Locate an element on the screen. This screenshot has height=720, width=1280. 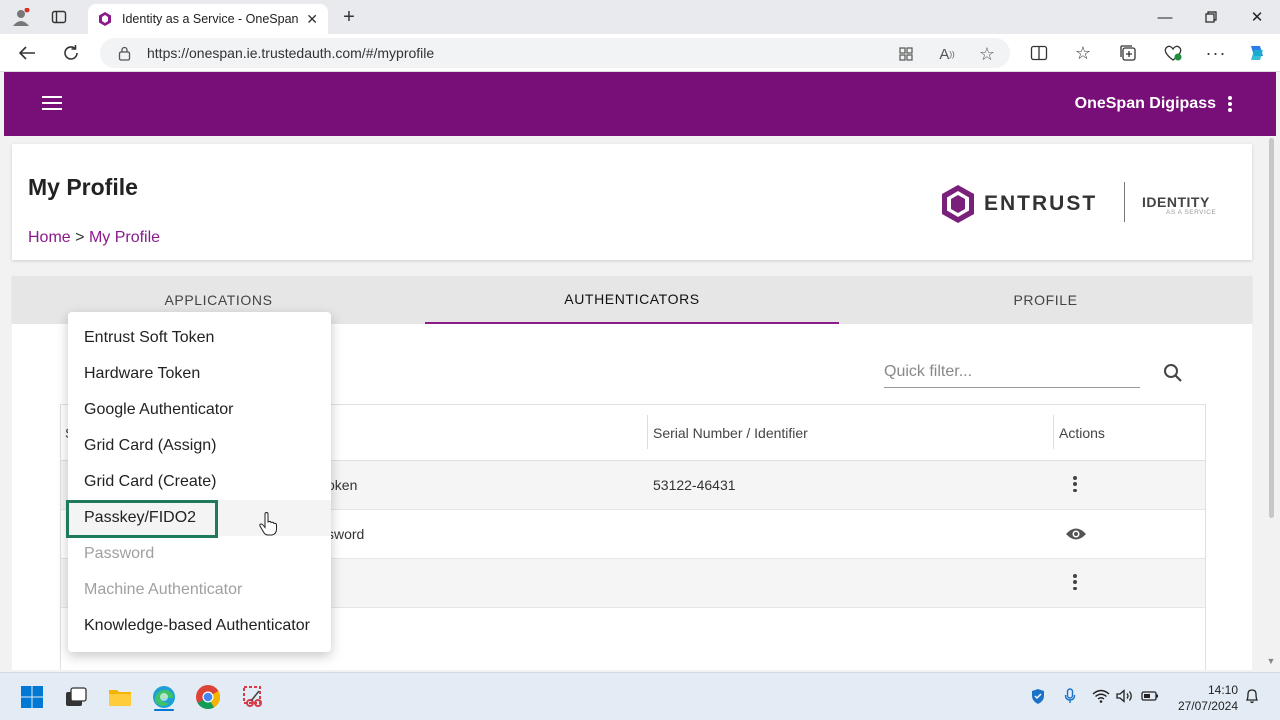
volume-icon is located at coordinates (1125, 696).